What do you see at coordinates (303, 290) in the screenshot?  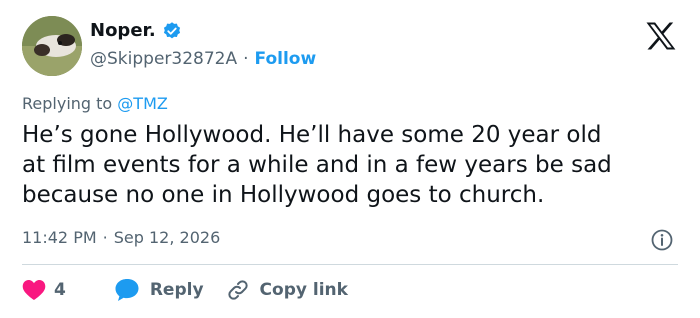 I see `copy-link-label: Copy link` at bounding box center [303, 290].